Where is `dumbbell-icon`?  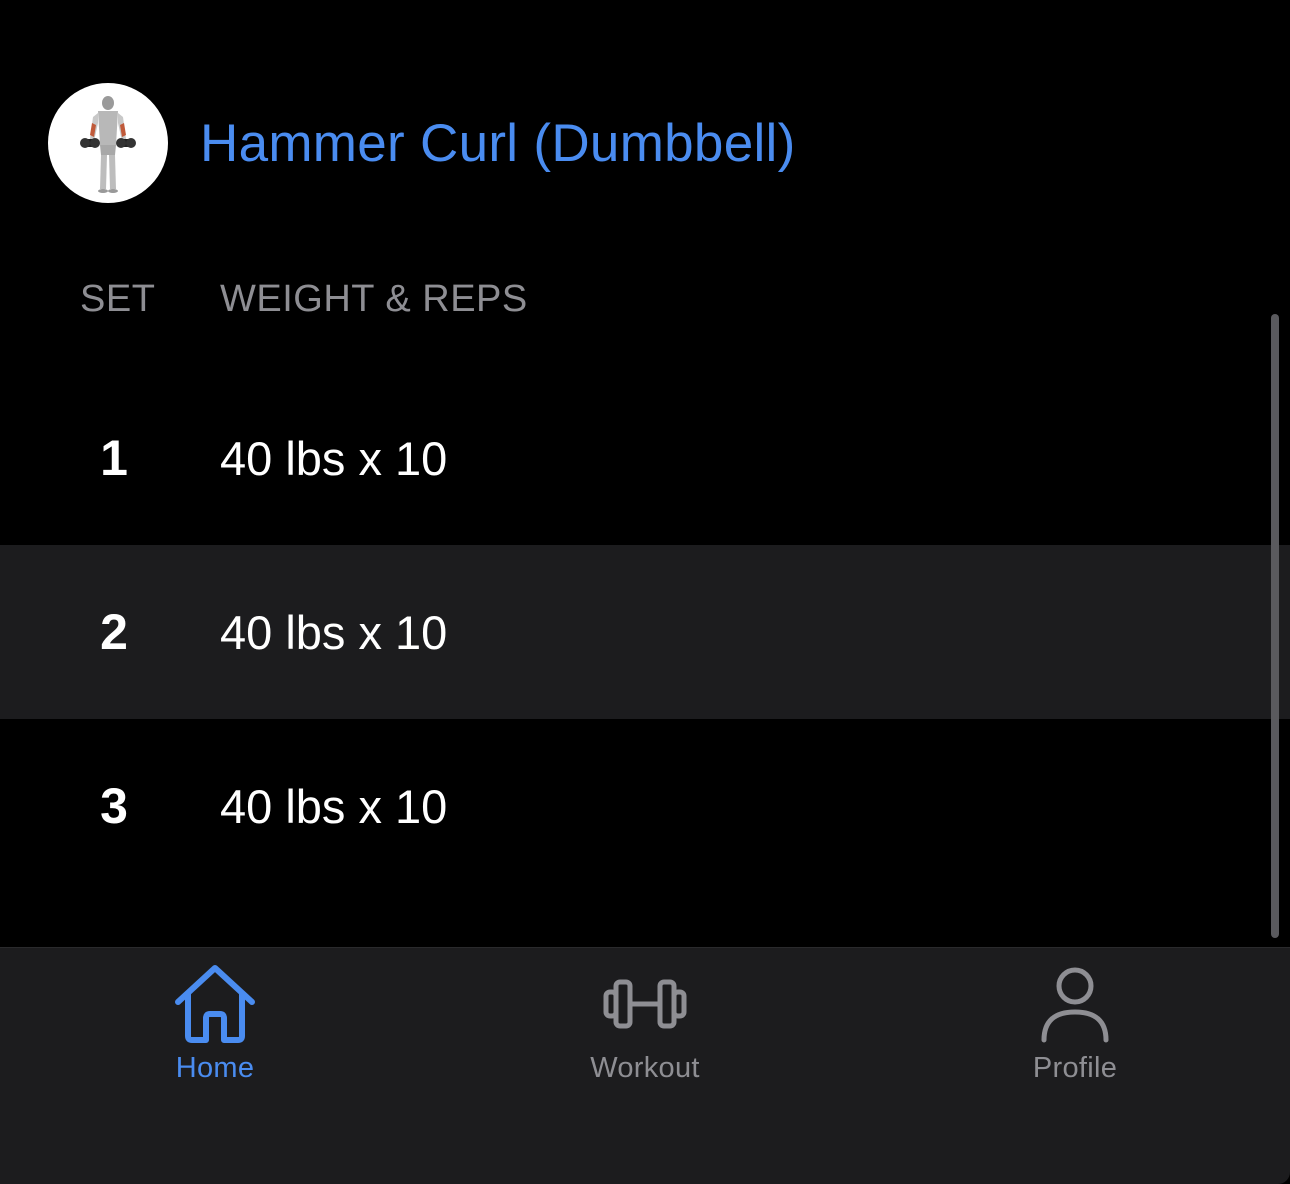
dumbbell-icon is located at coordinates (645, 1004).